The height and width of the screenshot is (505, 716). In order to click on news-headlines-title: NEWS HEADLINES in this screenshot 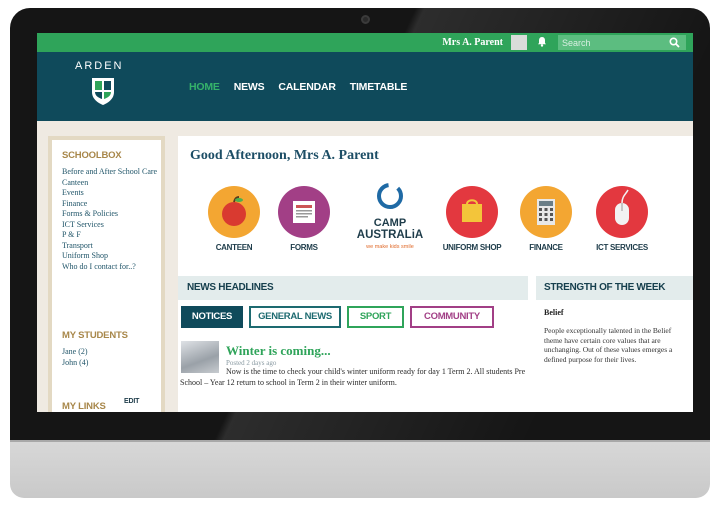, I will do `click(230, 287)`.